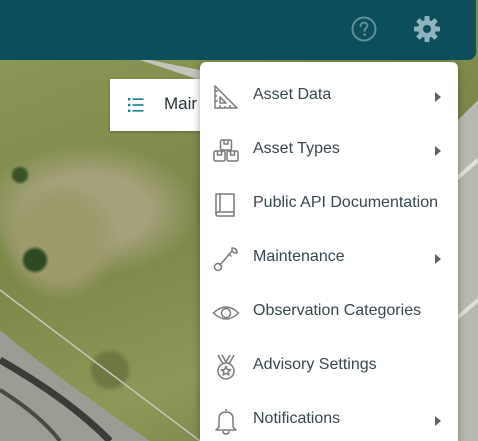 This screenshot has width=478, height=441. What do you see at coordinates (136, 105) in the screenshot?
I see `list-icon` at bounding box center [136, 105].